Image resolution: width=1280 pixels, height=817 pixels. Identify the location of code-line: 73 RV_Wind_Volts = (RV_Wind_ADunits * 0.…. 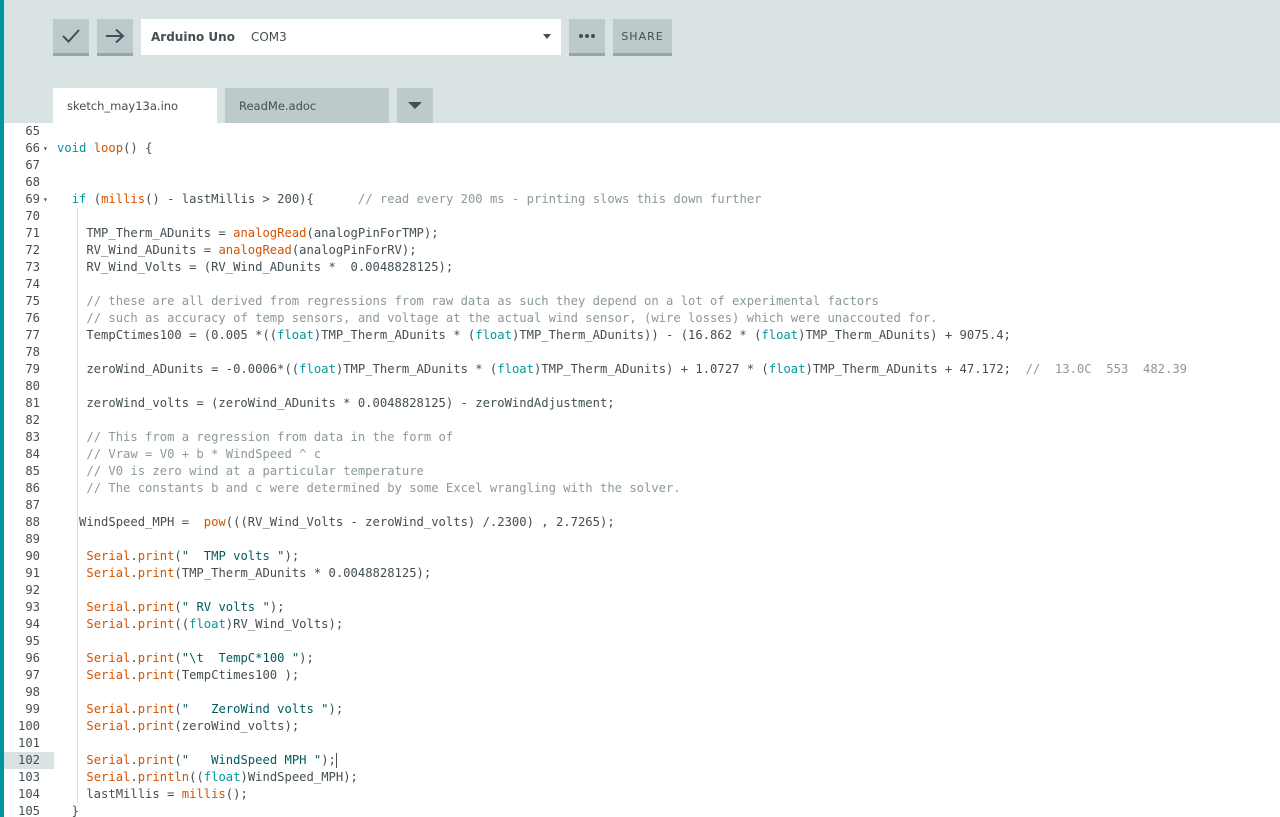
(642, 267).